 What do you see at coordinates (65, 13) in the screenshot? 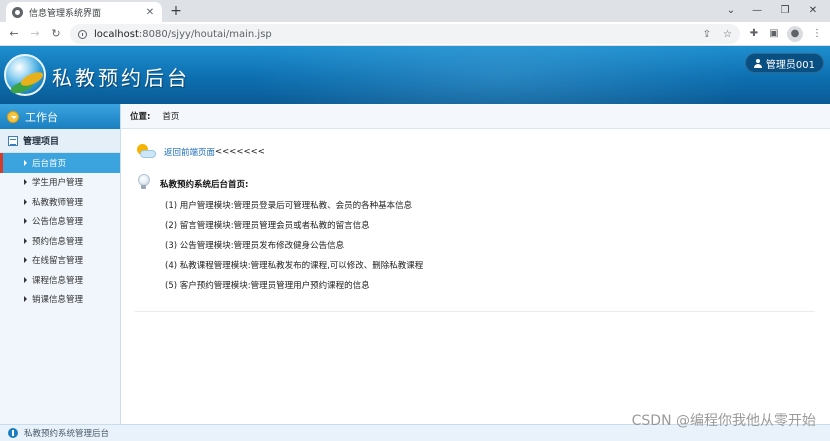
I see `tab-title: 信息管理系统界面` at bounding box center [65, 13].